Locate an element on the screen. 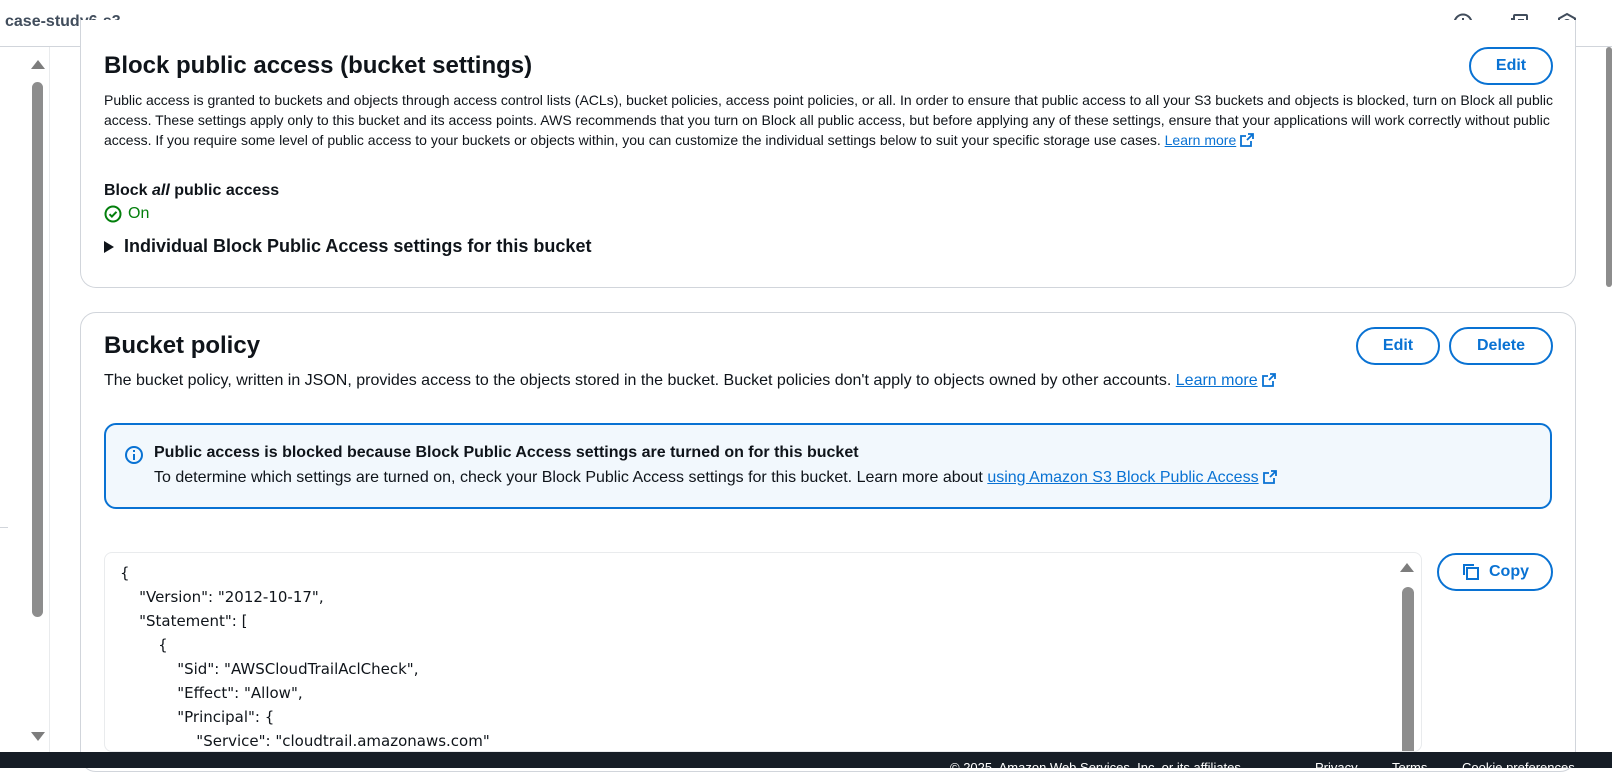 This screenshot has width=1612, height=772. scroll-down-arrow-icon is located at coordinates (38, 736).